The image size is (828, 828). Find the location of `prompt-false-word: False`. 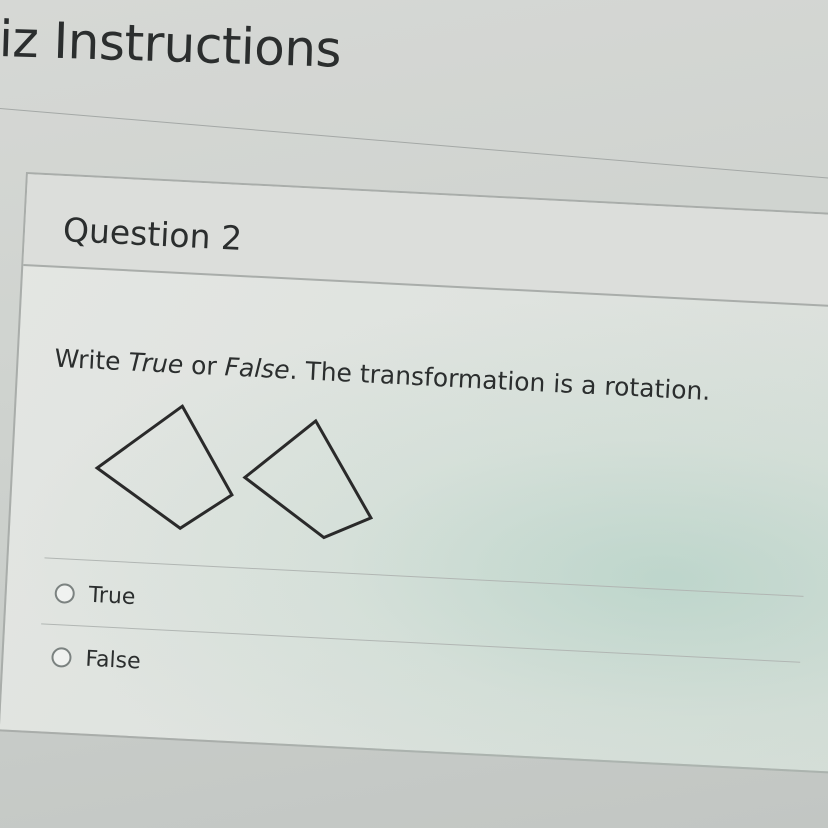

prompt-false-word: False is located at coordinates (257, 368).